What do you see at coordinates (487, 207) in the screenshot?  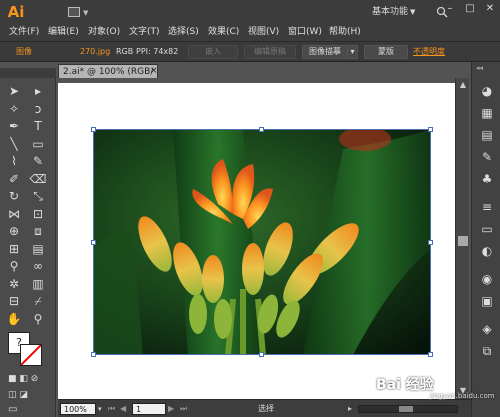 I see `stroke-panel-icon: ≡` at bounding box center [487, 207].